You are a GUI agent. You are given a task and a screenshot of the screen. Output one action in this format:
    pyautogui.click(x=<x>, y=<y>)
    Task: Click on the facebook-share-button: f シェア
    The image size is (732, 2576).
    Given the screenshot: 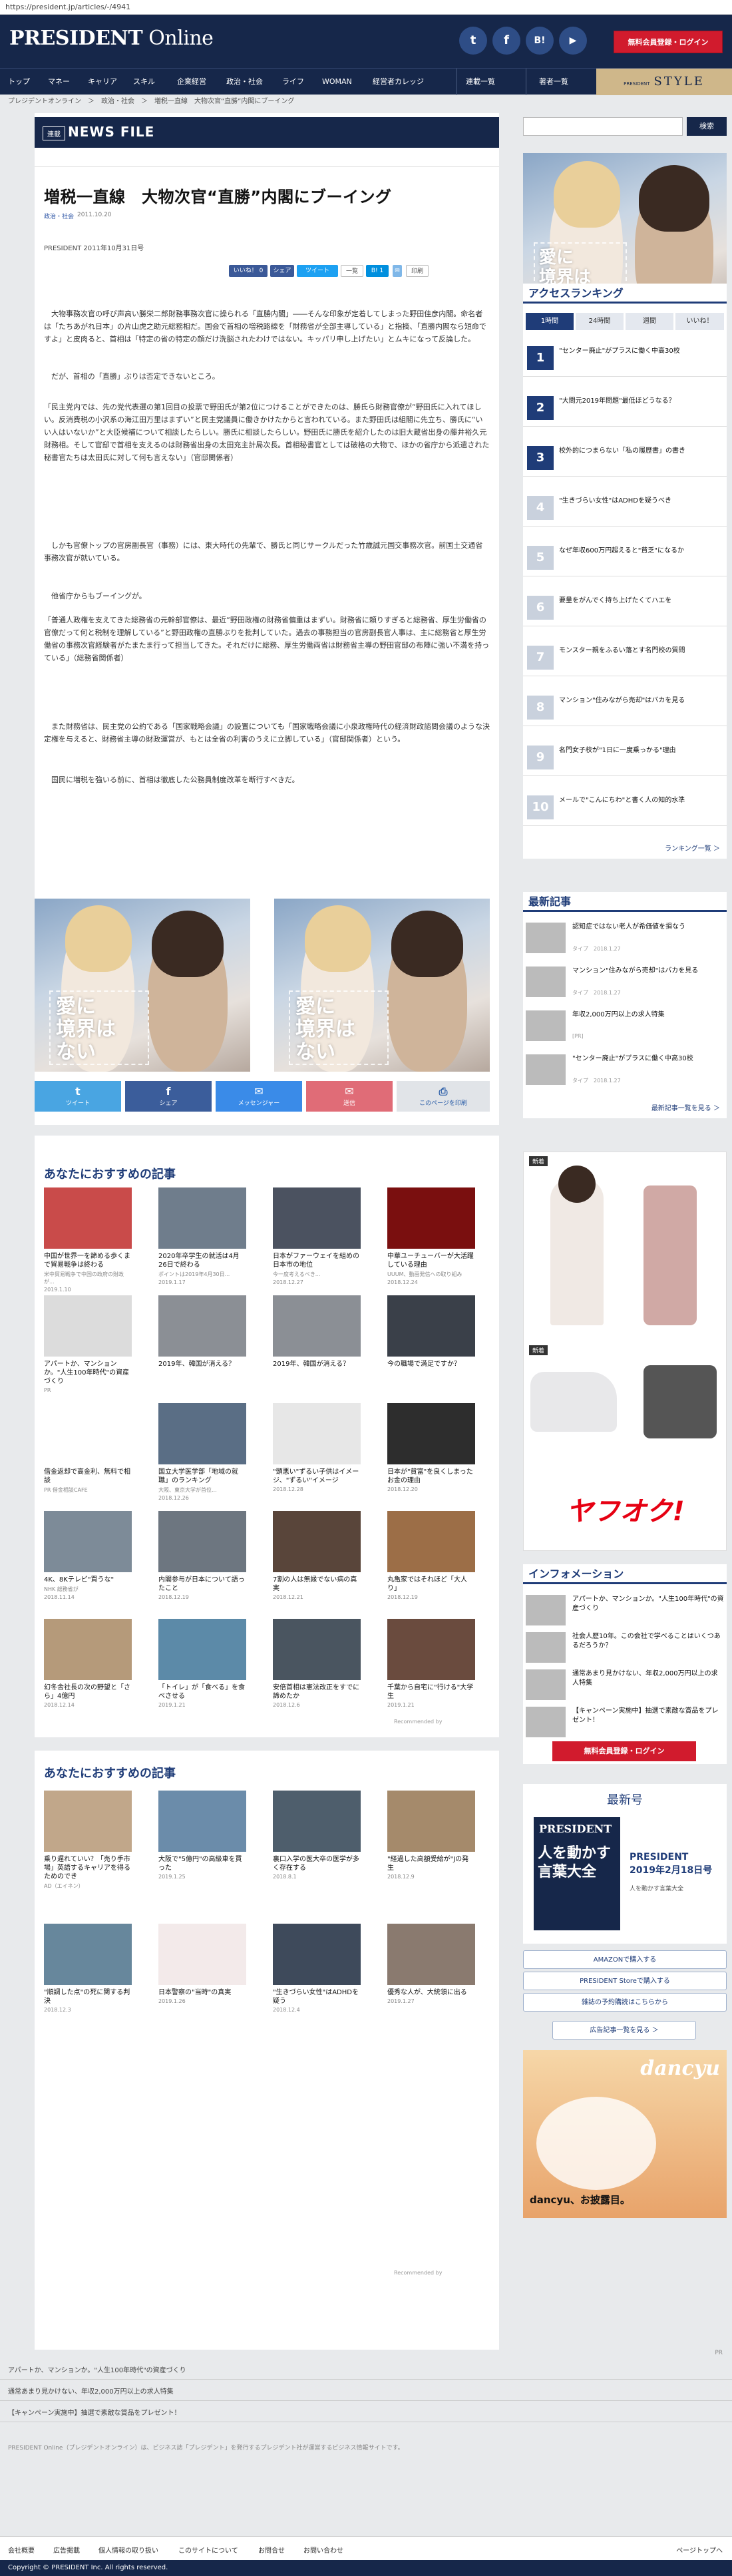 What is the action you would take?
    pyautogui.click(x=168, y=1096)
    